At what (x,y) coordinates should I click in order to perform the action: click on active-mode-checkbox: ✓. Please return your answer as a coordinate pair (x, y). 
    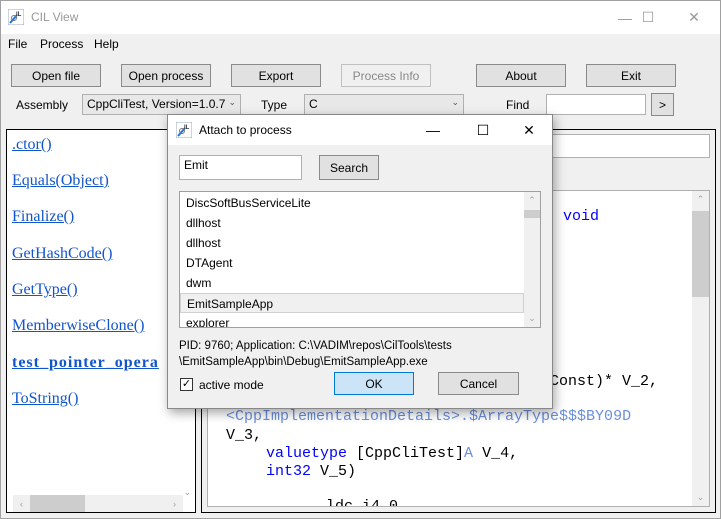
    Looking at the image, I should click on (186, 384).